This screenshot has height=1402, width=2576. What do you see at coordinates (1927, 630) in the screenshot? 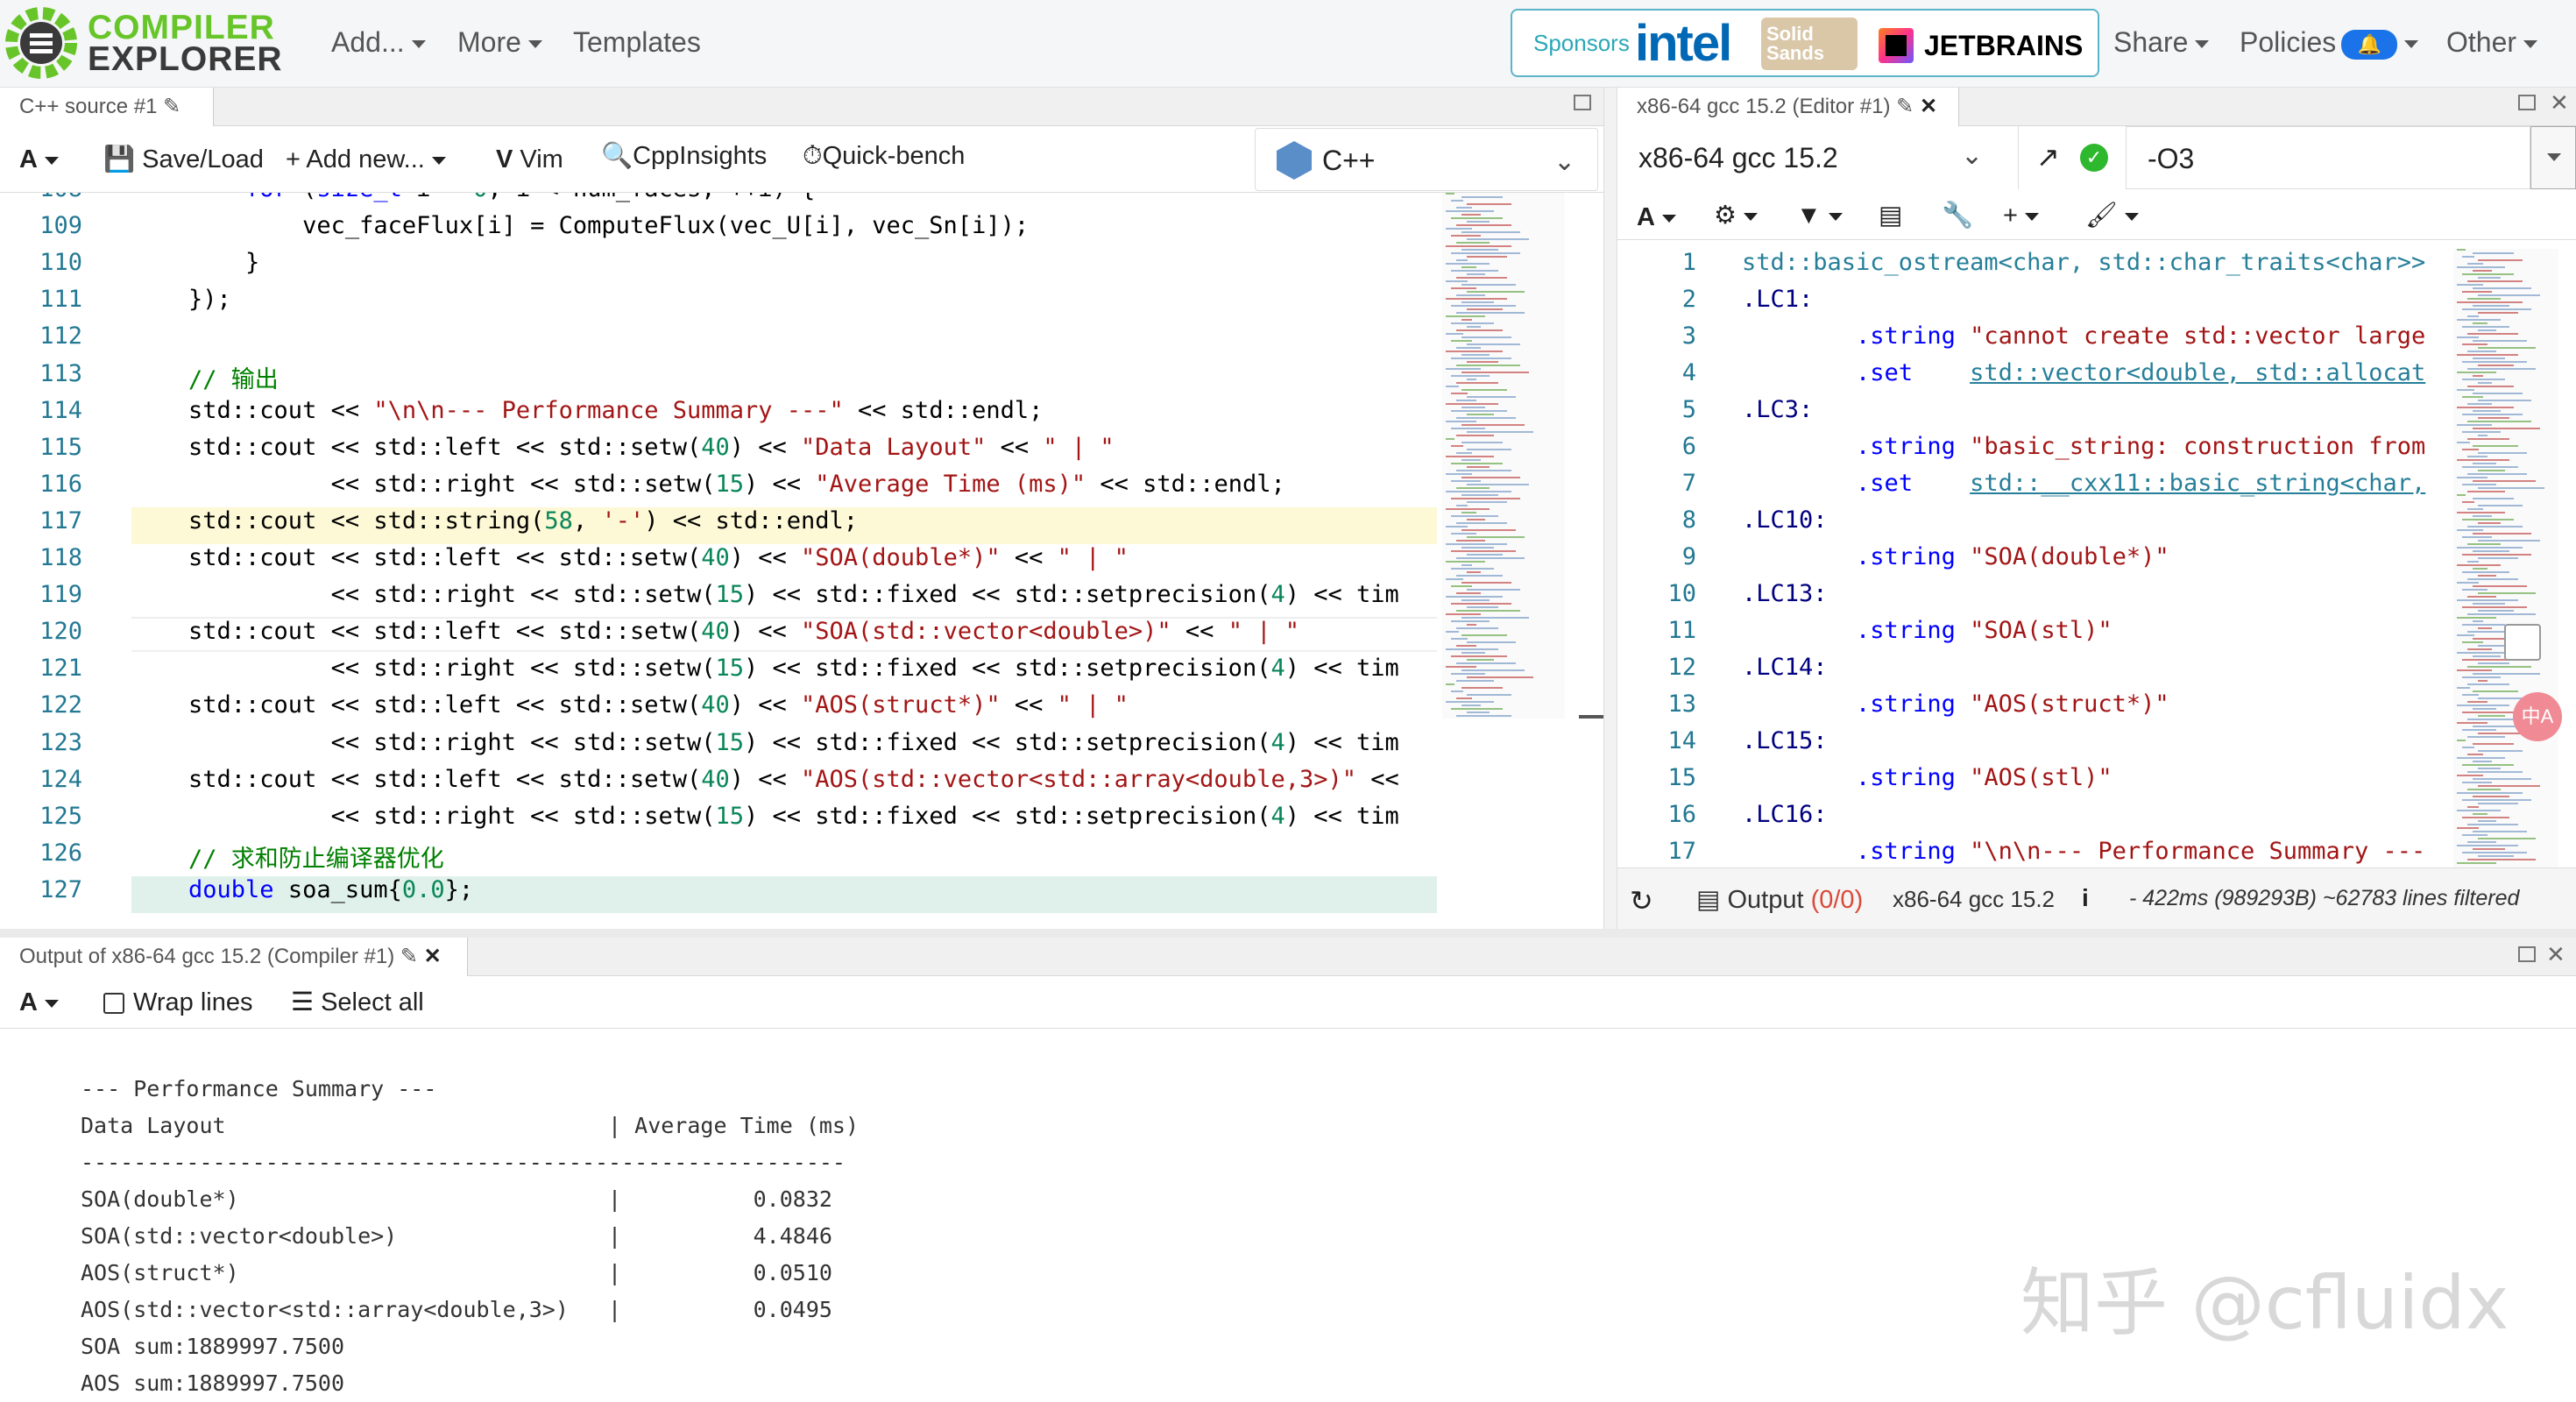
I see `asm-line: .string "SOA(stl)"` at bounding box center [1927, 630].